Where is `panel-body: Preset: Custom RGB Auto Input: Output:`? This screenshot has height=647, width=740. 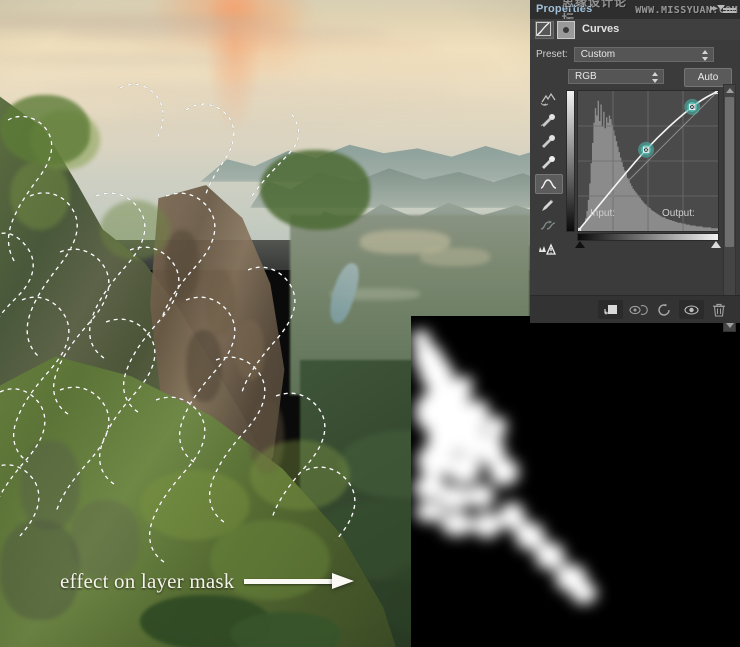
panel-body: Preset: Custom RGB Auto Input: Output: is located at coordinates (635, 186).